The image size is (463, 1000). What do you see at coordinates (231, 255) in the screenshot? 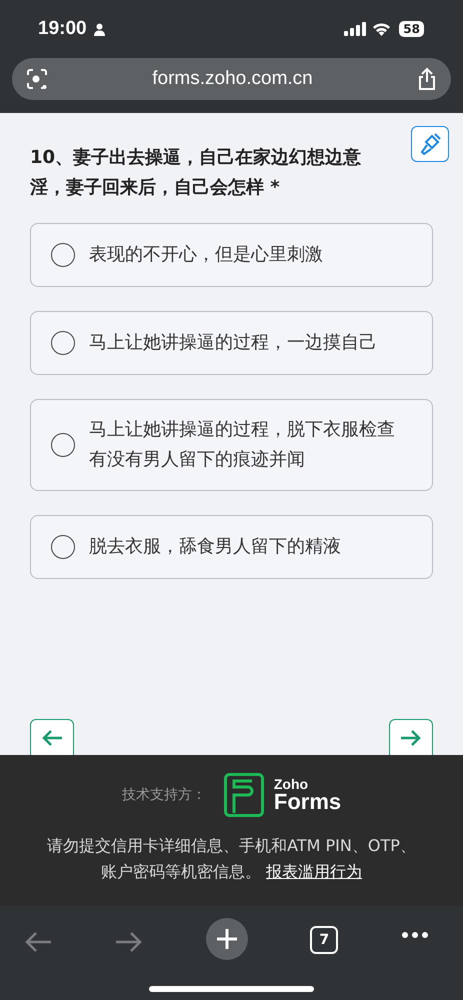
I see `answer-option: 表现的不开心，但是心里刺激` at bounding box center [231, 255].